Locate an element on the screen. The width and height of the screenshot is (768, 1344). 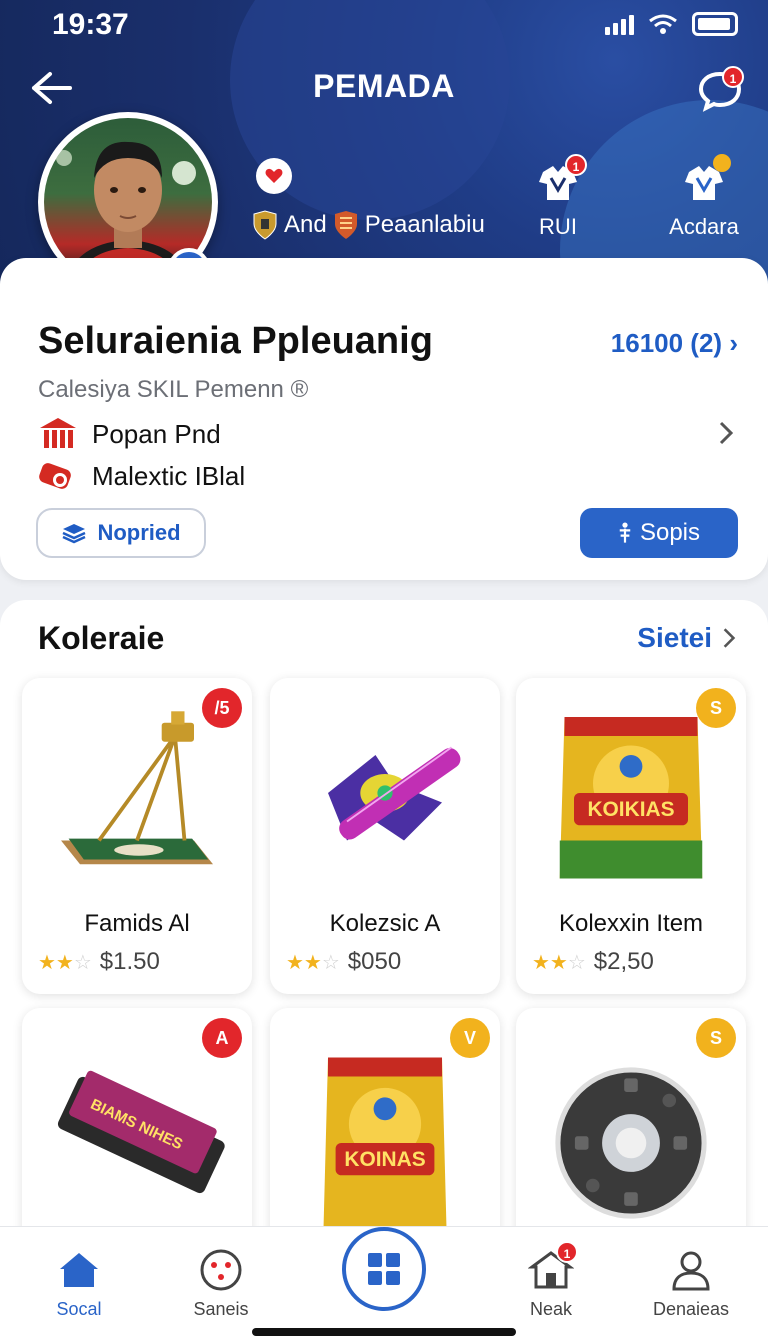
stat-badge: 1 is located at coordinates (576, 165).